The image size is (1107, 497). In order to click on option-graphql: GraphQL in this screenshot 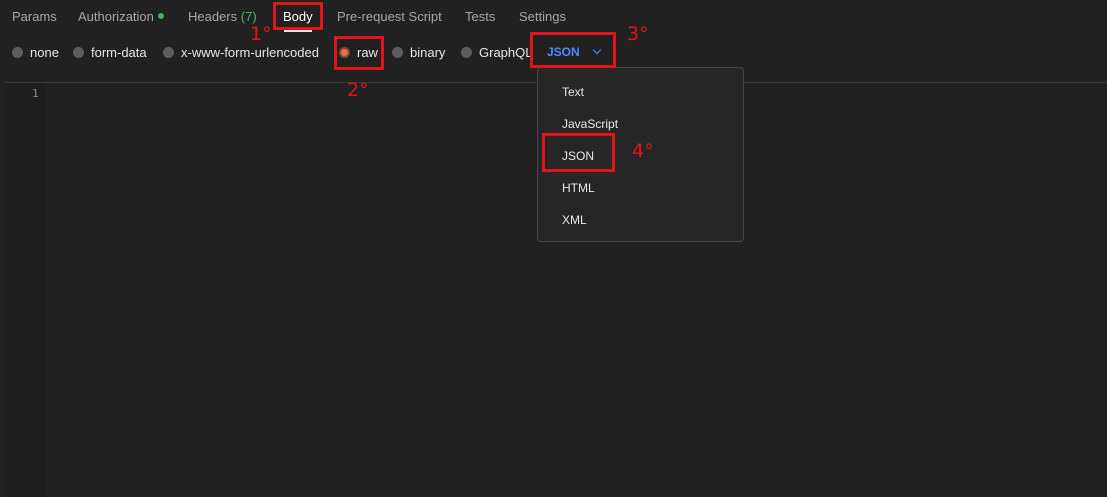, I will do `click(496, 52)`.